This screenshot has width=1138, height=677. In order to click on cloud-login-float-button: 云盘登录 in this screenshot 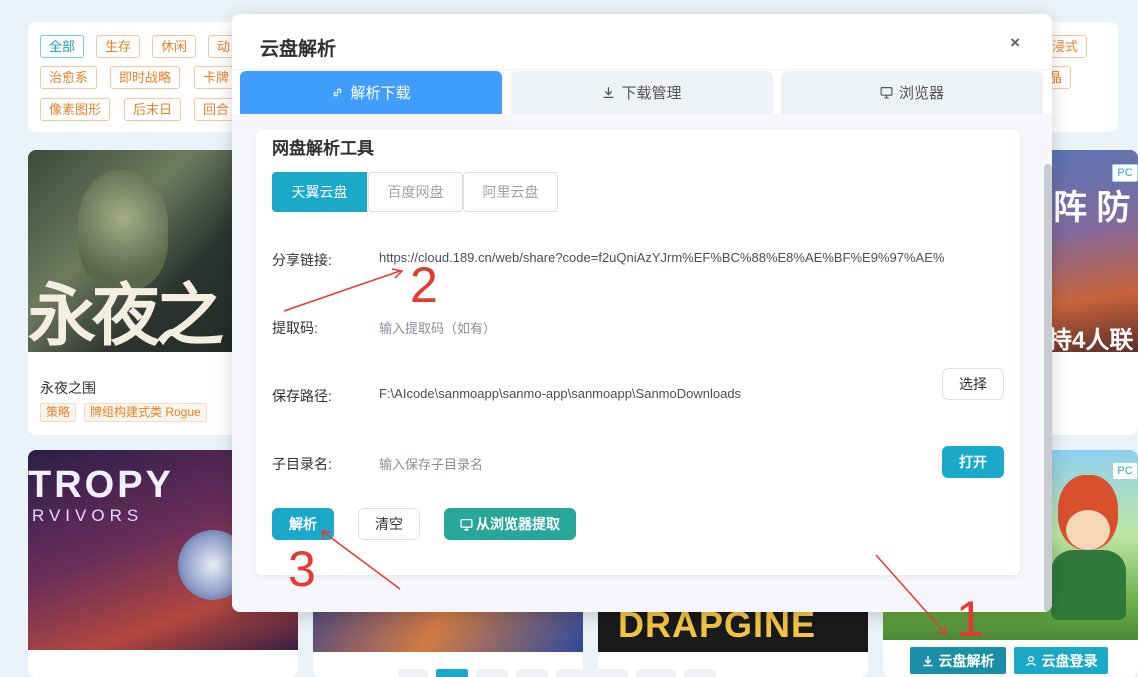, I will do `click(1061, 660)`.